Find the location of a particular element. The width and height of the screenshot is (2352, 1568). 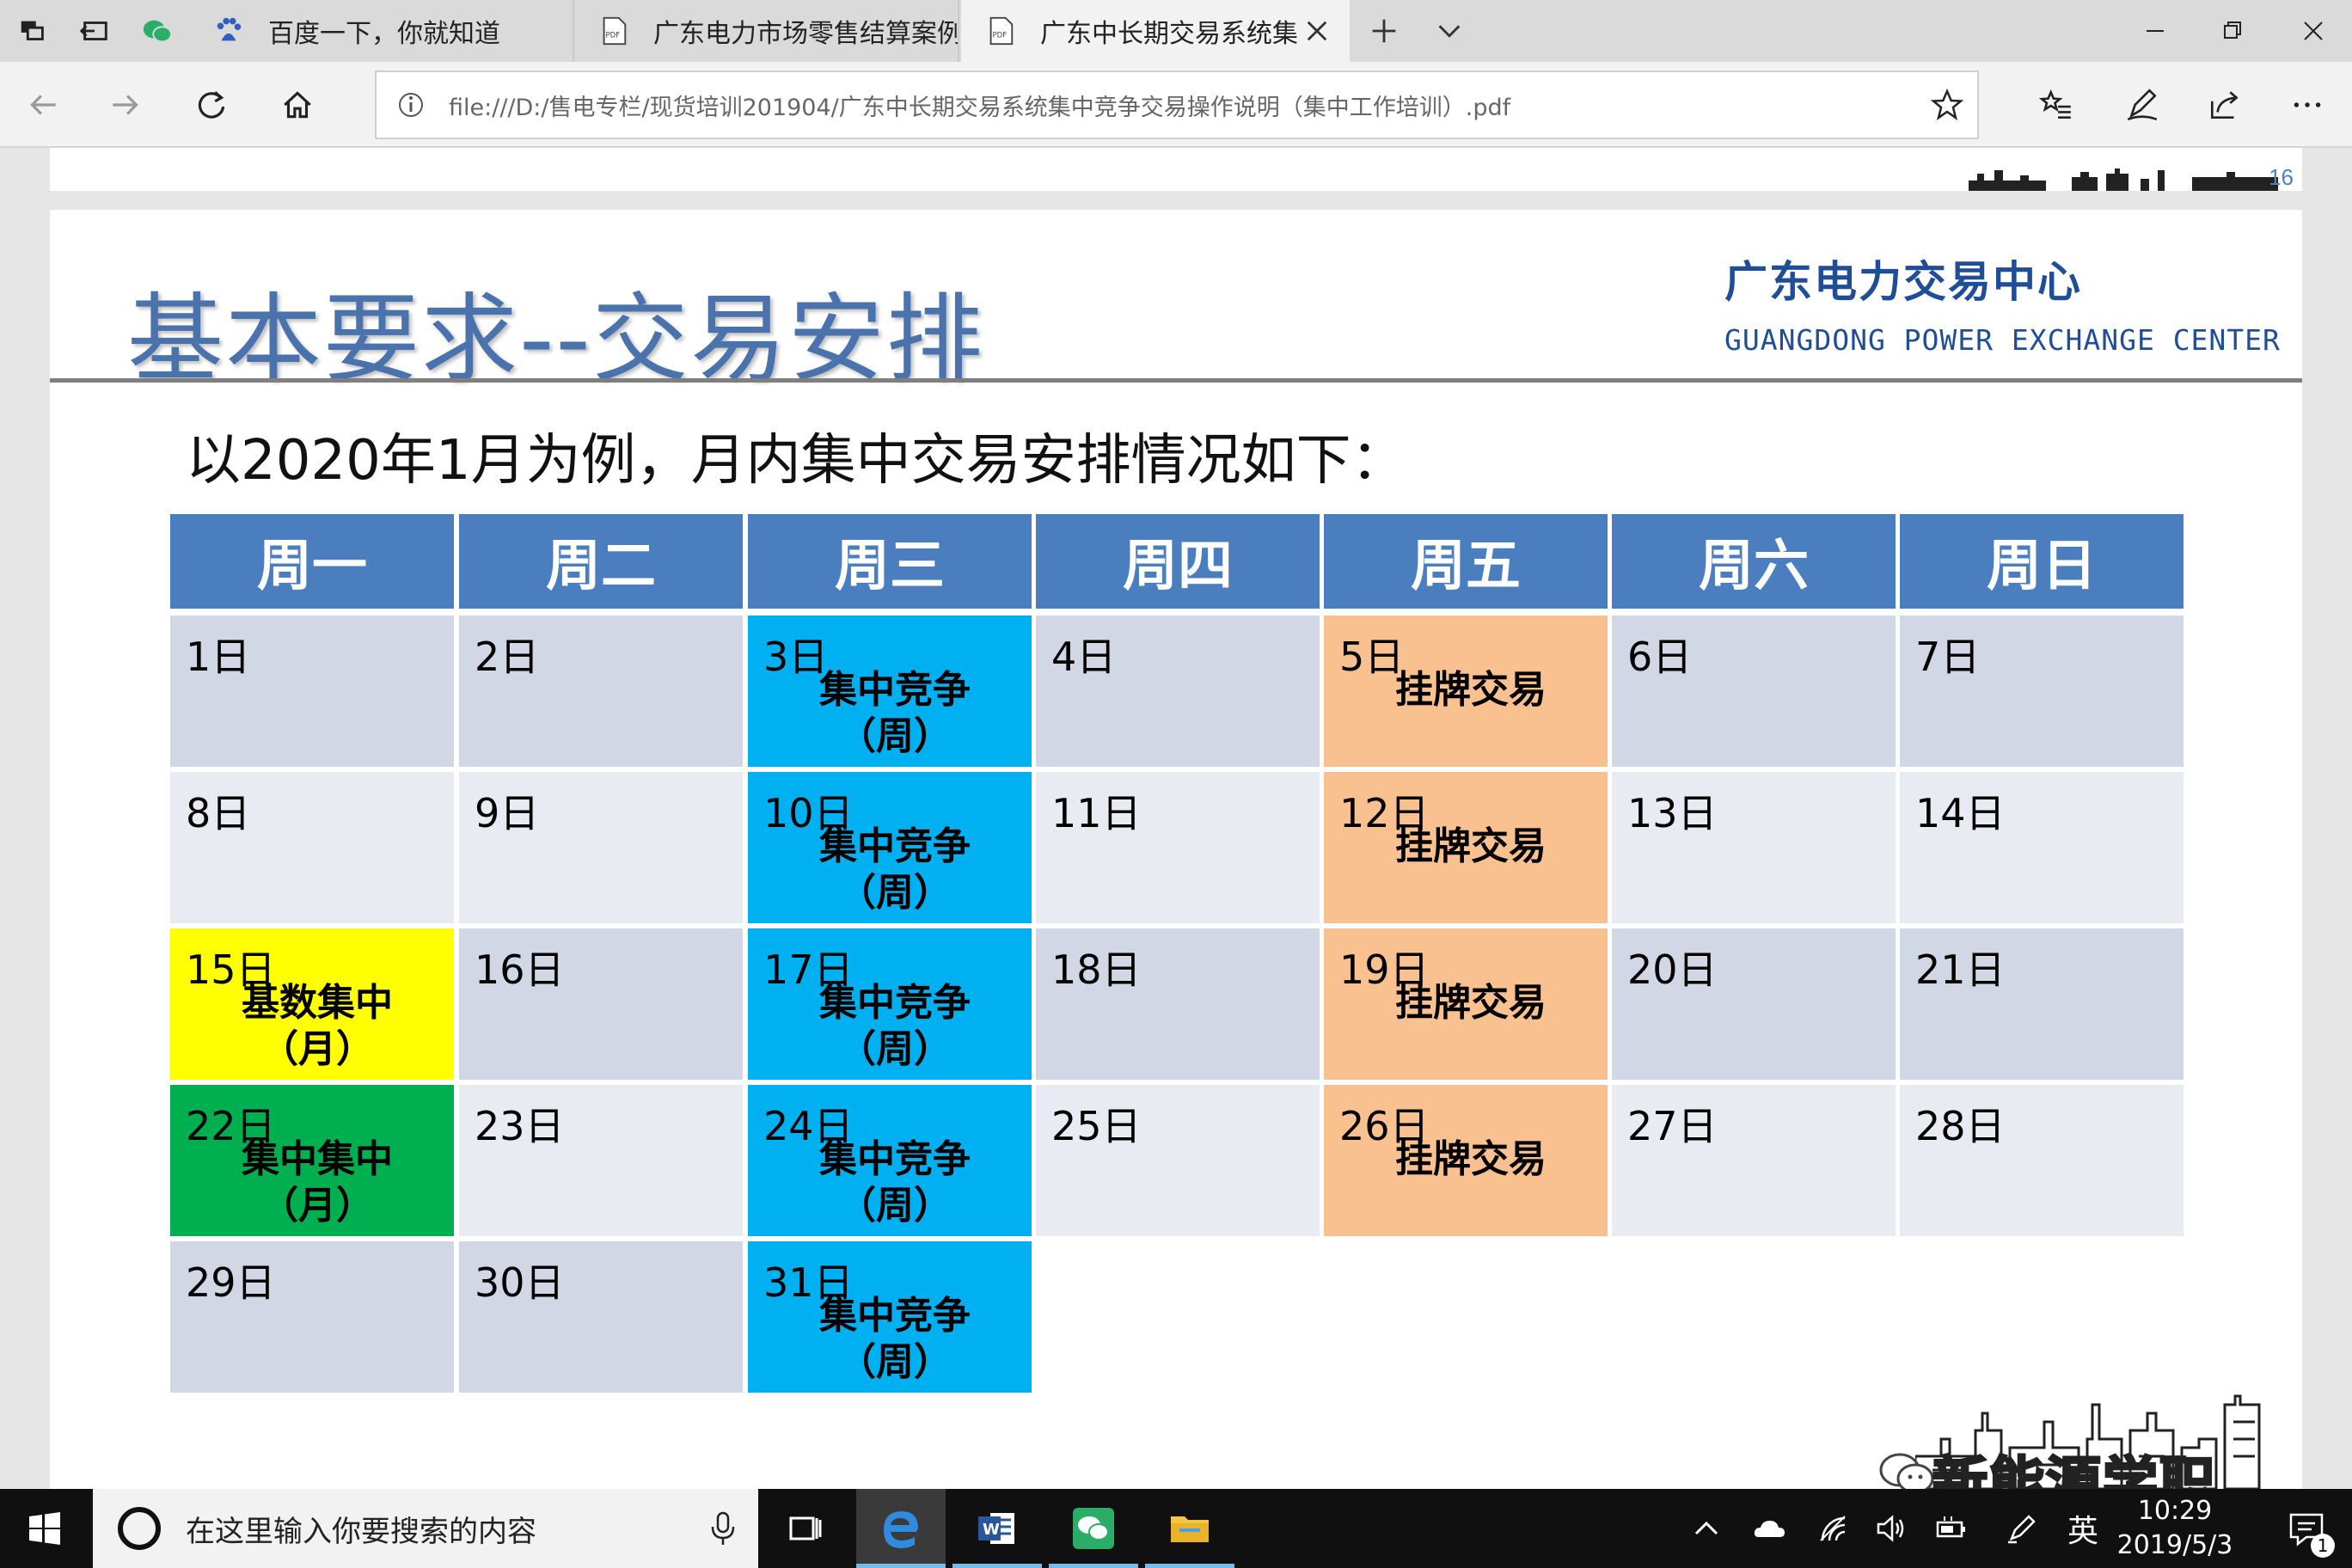

restore-icon is located at coordinates (2232, 31).